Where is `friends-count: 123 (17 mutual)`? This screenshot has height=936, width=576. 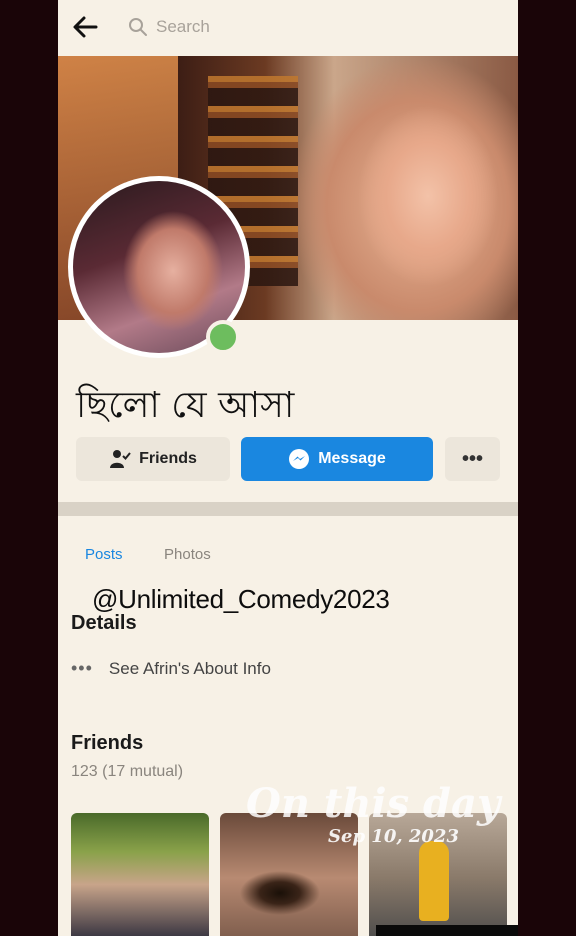
friends-count: 123 (17 mutual) is located at coordinates (127, 771).